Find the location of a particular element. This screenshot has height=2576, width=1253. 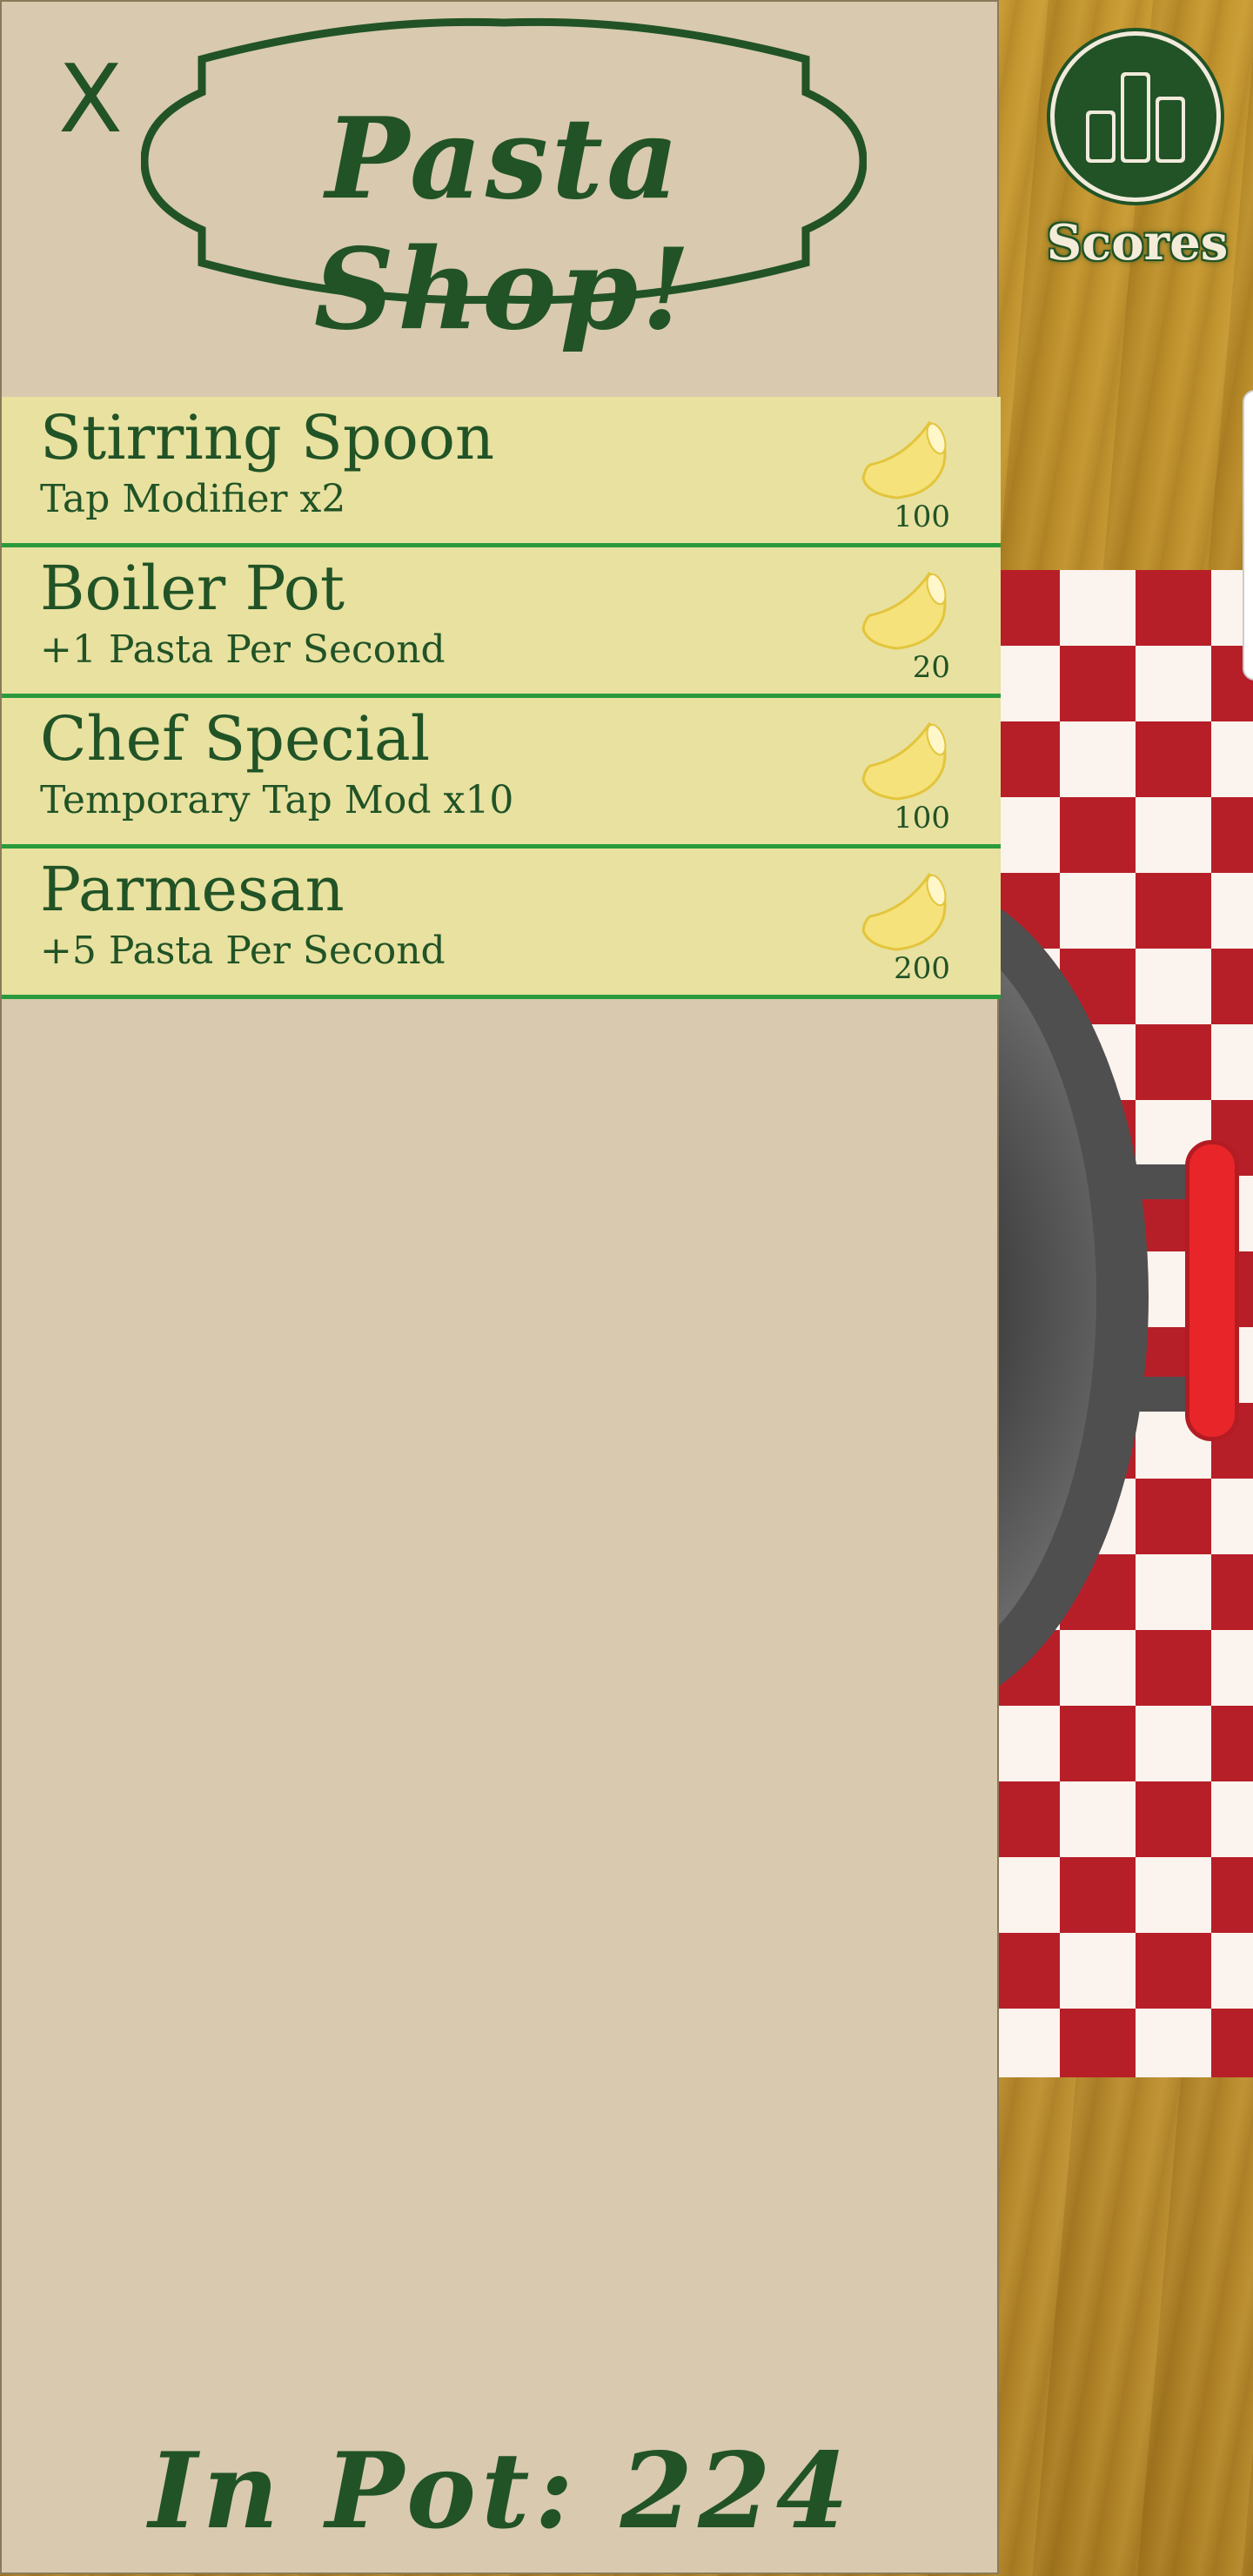

shop-title-sign: Pasta Shop! is located at coordinates (504, 186).